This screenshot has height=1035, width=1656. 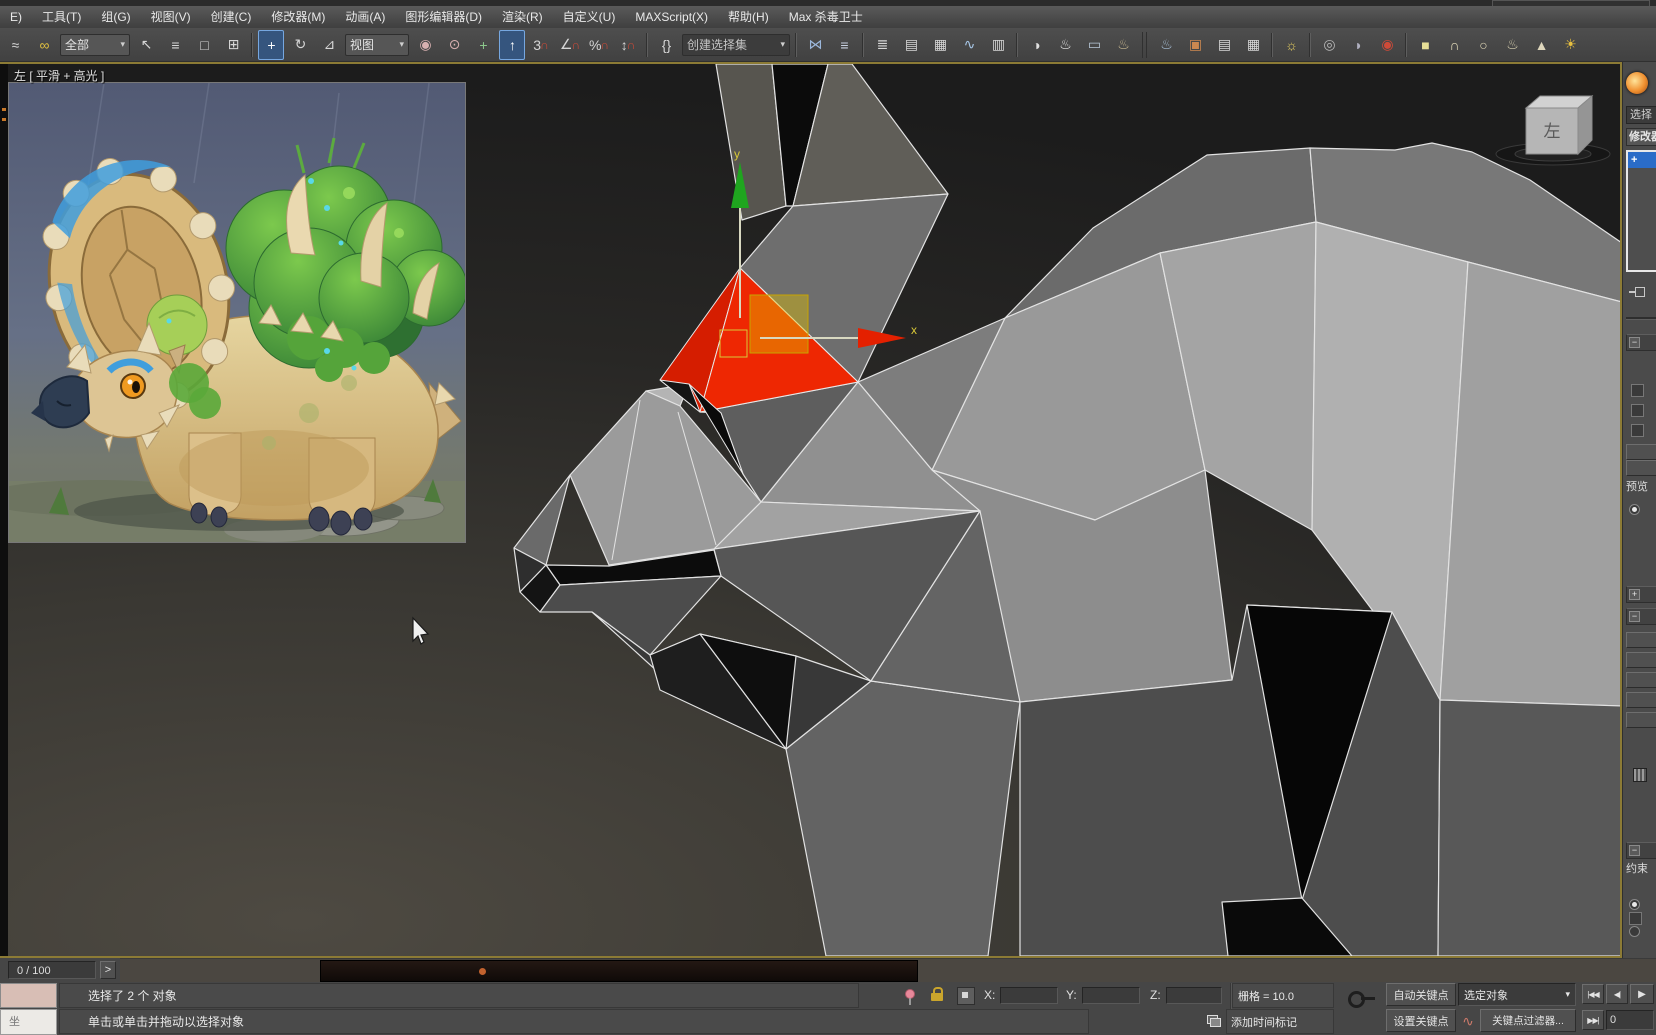 What do you see at coordinates (1641, 211) in the screenshot?
I see `modifier-stack-list: +` at bounding box center [1641, 211].